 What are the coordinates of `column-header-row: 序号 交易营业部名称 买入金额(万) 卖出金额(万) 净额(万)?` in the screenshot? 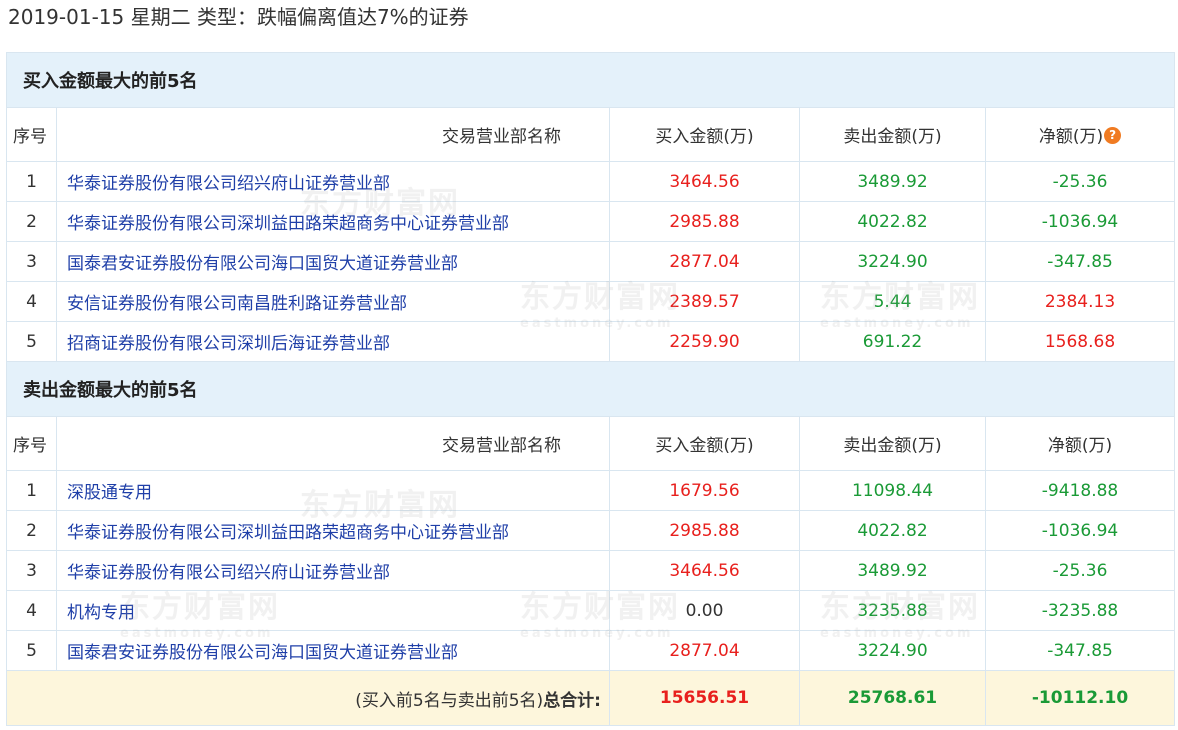 It's located at (591, 134).